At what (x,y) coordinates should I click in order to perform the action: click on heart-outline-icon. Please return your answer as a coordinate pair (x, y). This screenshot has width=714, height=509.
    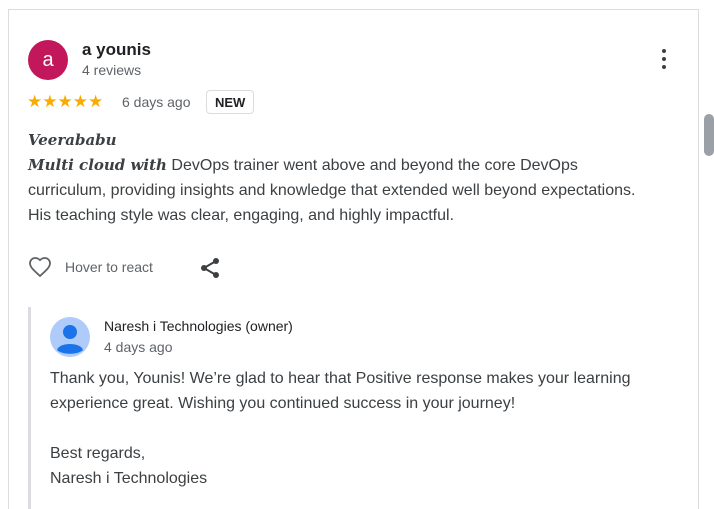
    Looking at the image, I should click on (40, 267).